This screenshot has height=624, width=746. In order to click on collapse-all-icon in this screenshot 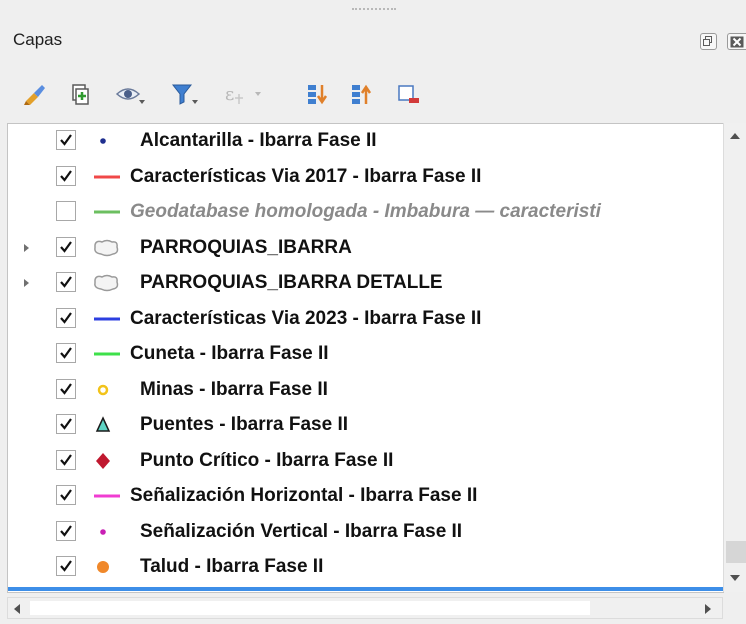, I will do `click(362, 94)`.